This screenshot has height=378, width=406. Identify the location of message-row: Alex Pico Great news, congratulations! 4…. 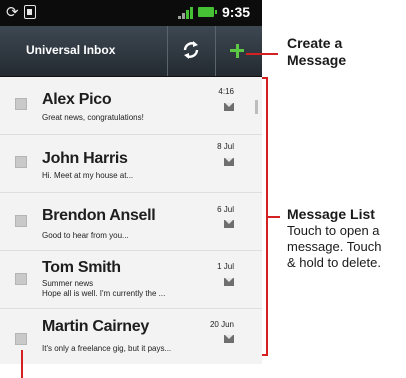
(131, 106).